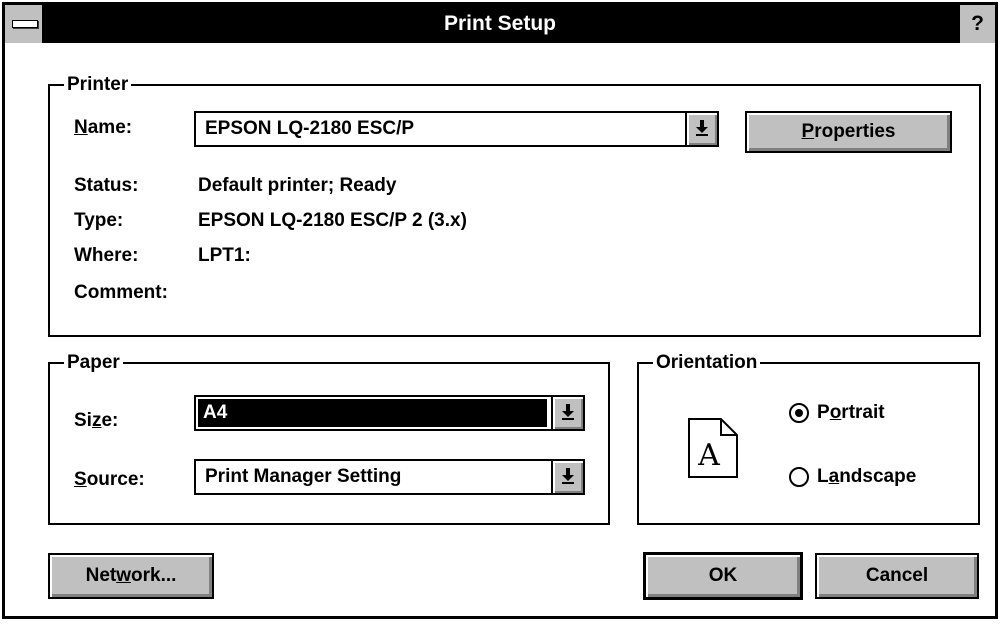  Describe the element at coordinates (976, 24) in the screenshot. I see `help-button: ?` at that location.